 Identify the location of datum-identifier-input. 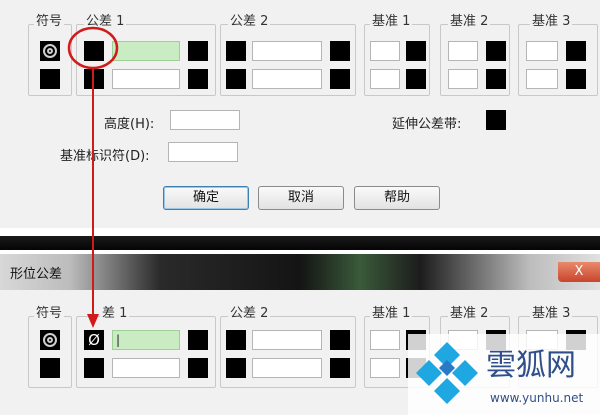
(203, 152).